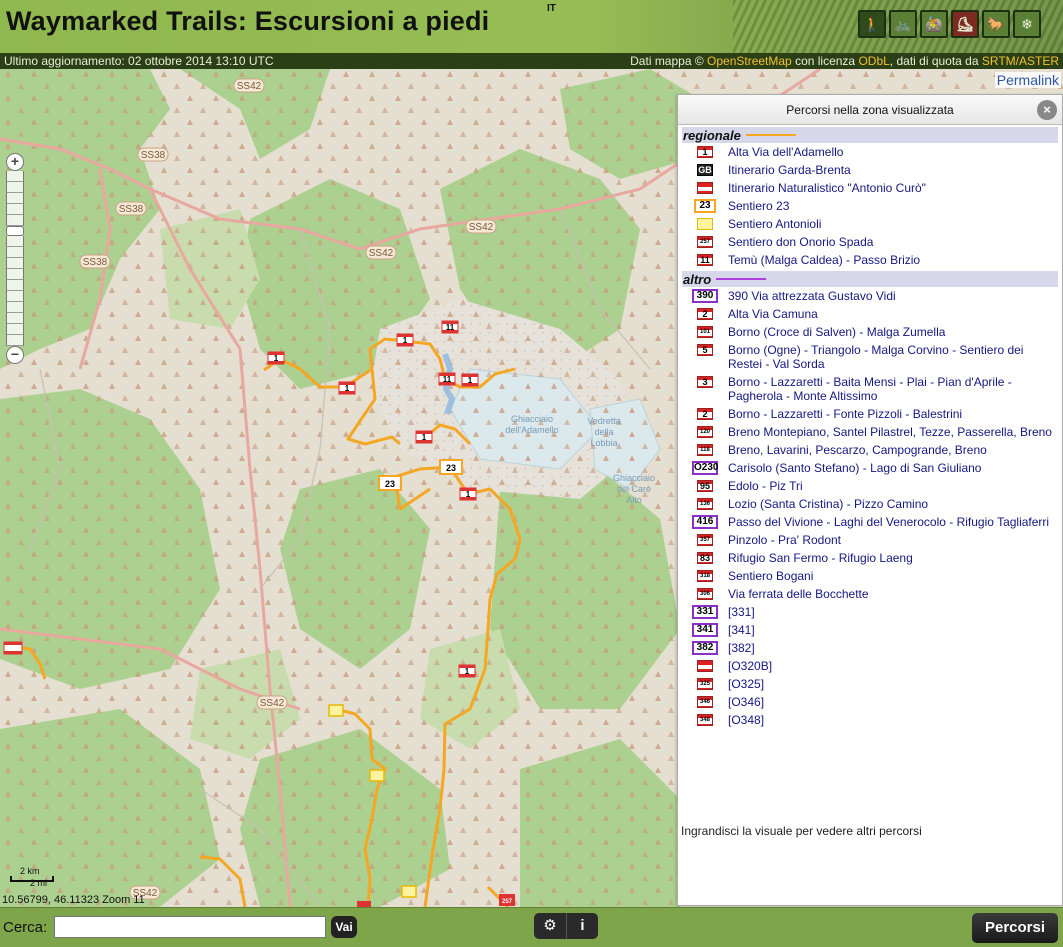 The height and width of the screenshot is (947, 1063). I want to click on route-name-link: [O348], so click(892, 720).